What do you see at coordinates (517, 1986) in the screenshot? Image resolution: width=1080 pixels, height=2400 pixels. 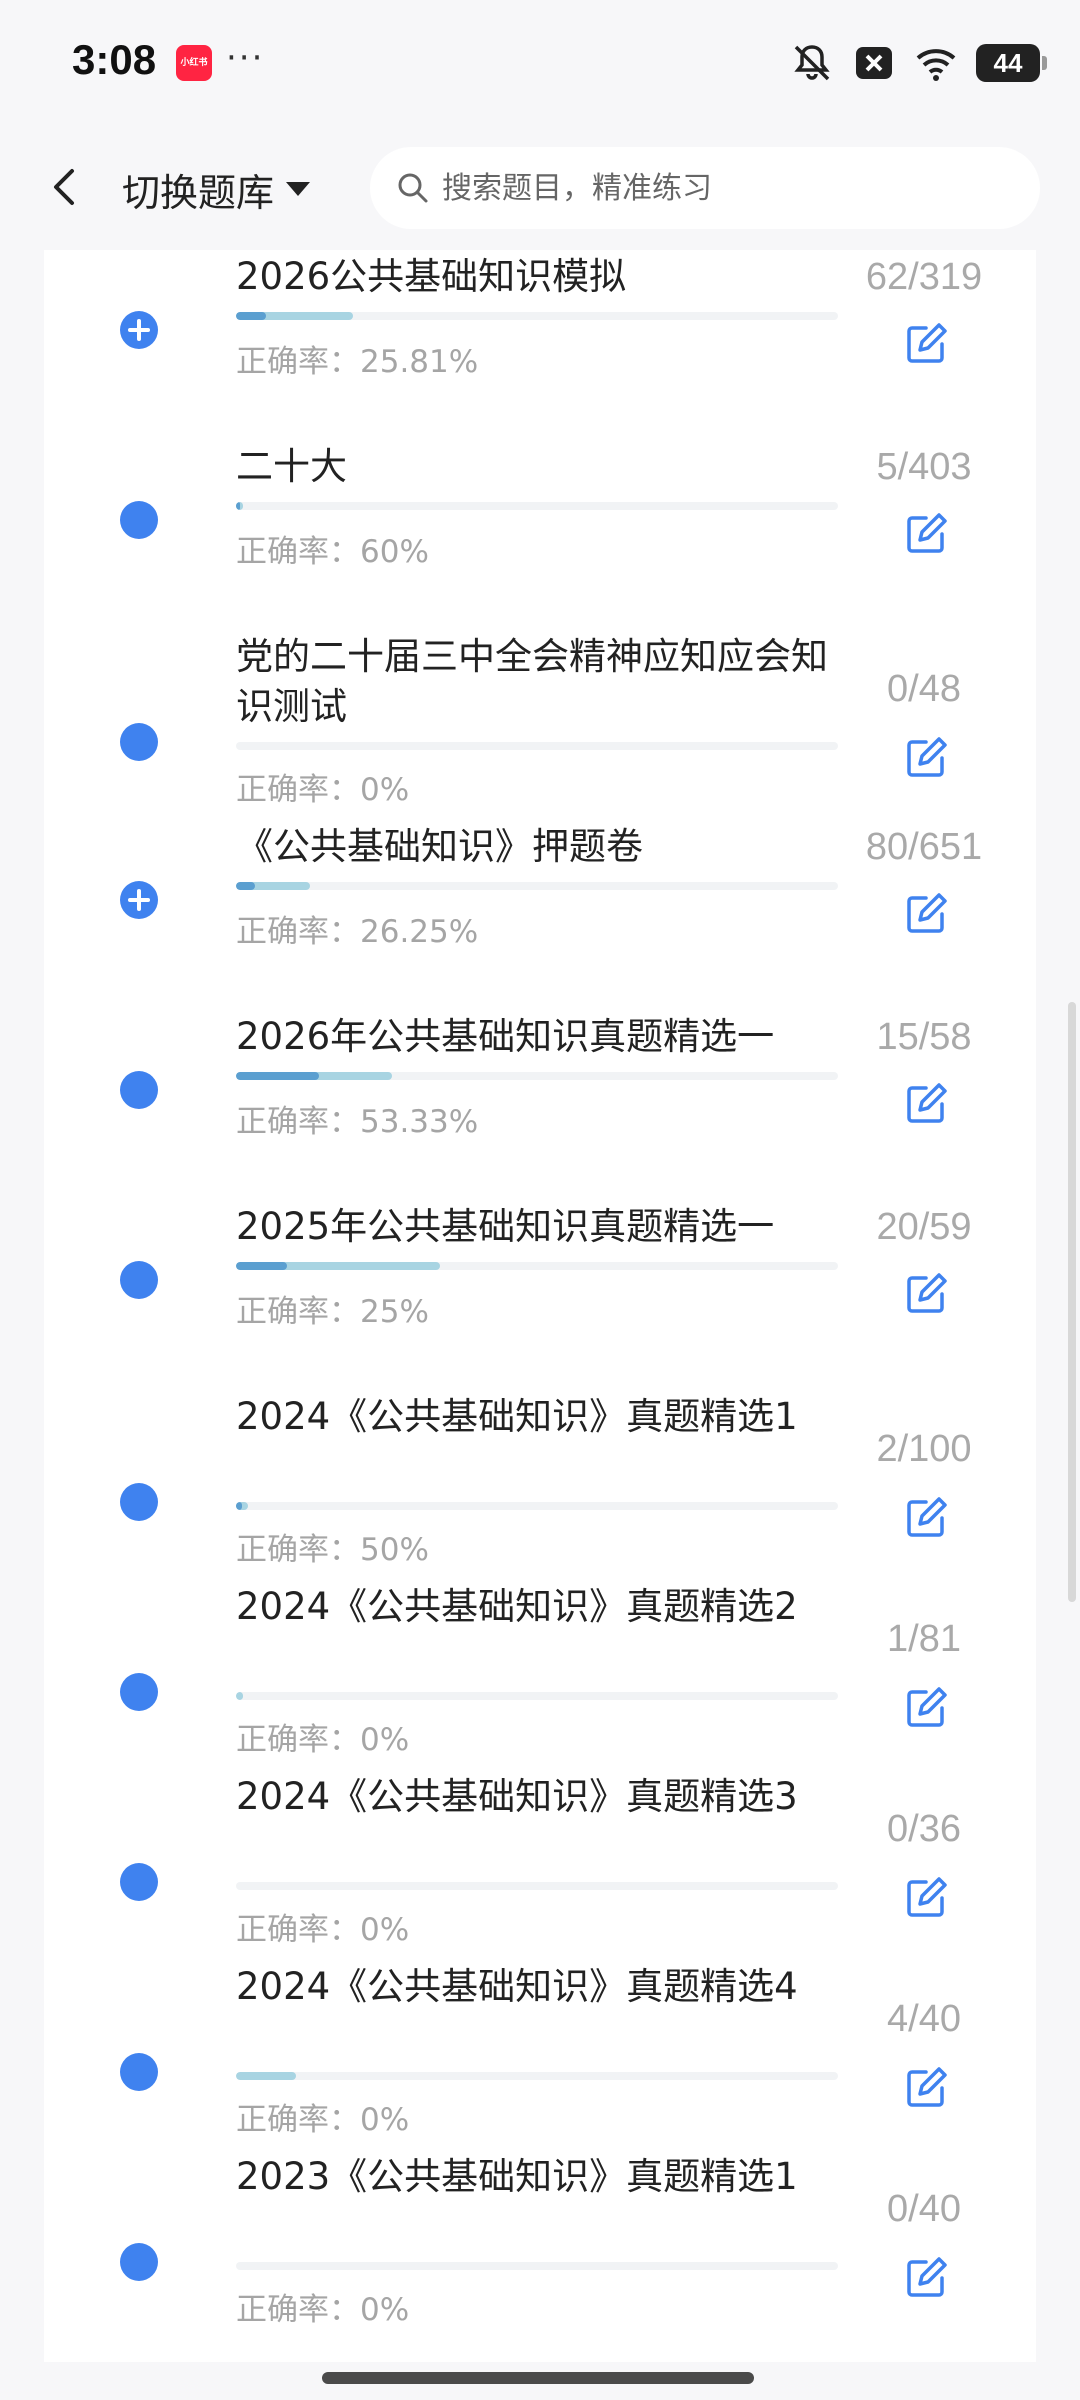 I see `item-title: 2024《公共基础知识》真题精选4` at bounding box center [517, 1986].